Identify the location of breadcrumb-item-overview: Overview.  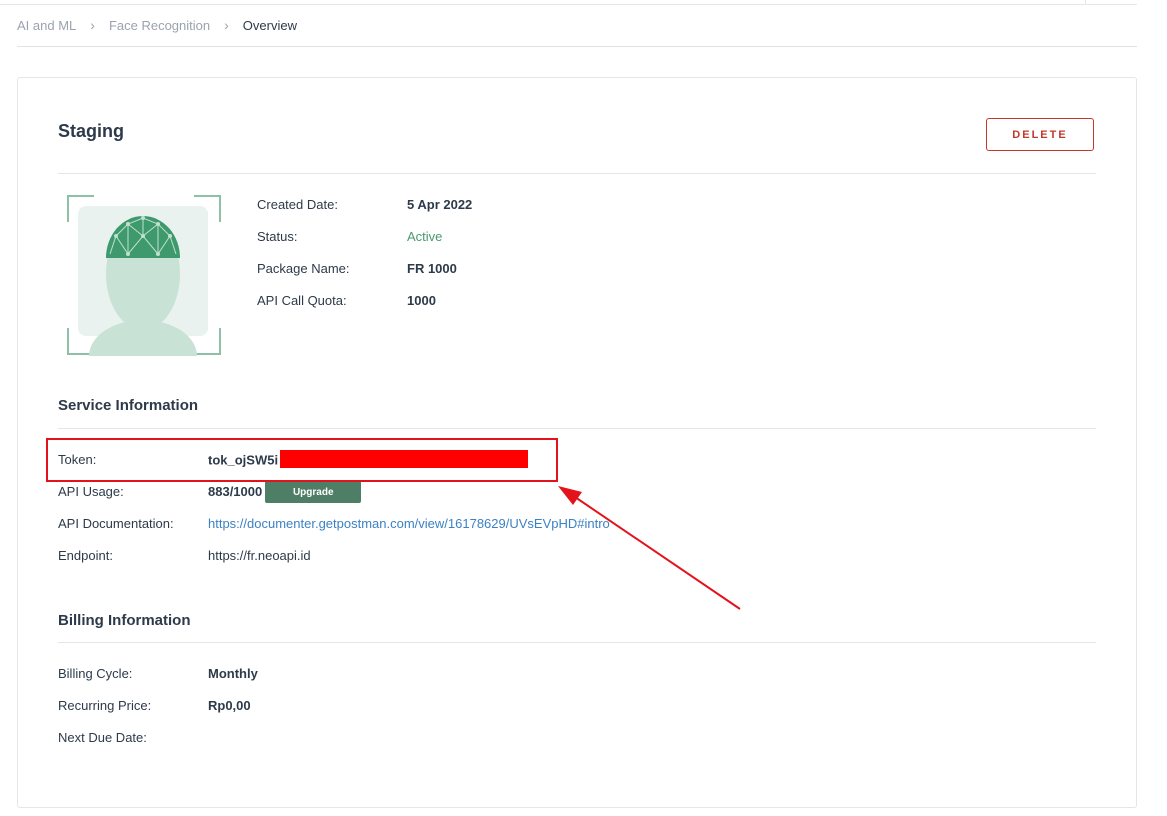
(269, 25).